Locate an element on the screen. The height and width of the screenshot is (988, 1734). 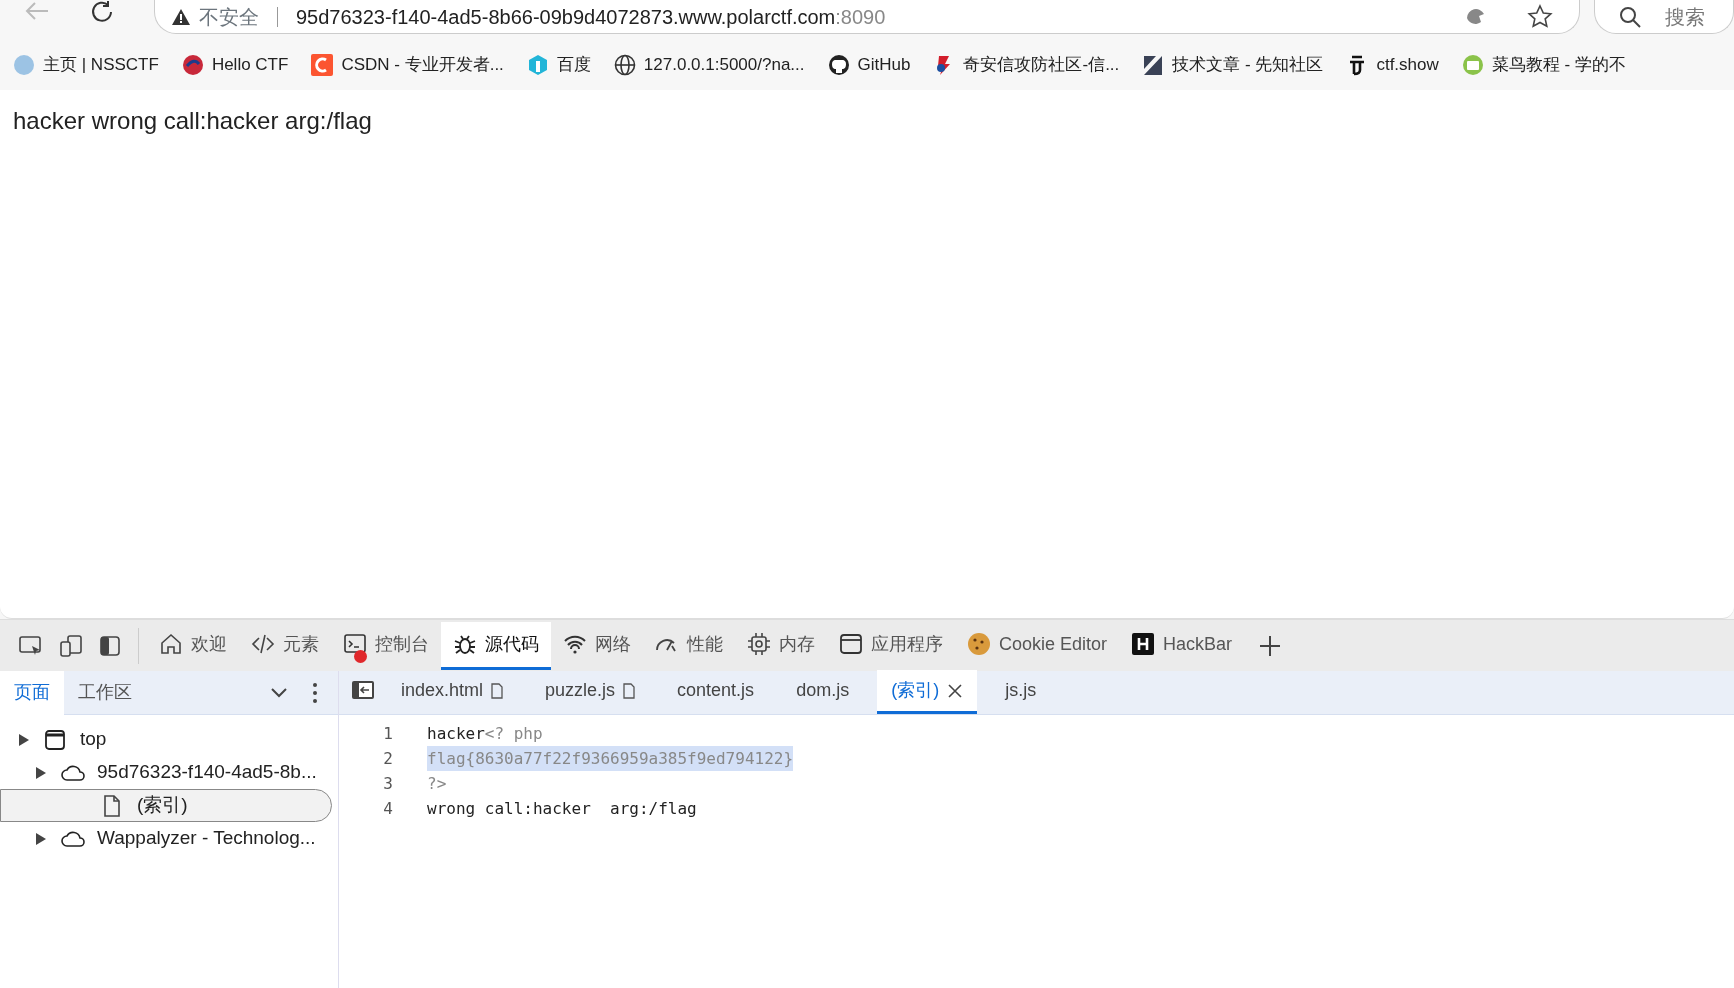
security-label: 不安全 is located at coordinates (229, 17).